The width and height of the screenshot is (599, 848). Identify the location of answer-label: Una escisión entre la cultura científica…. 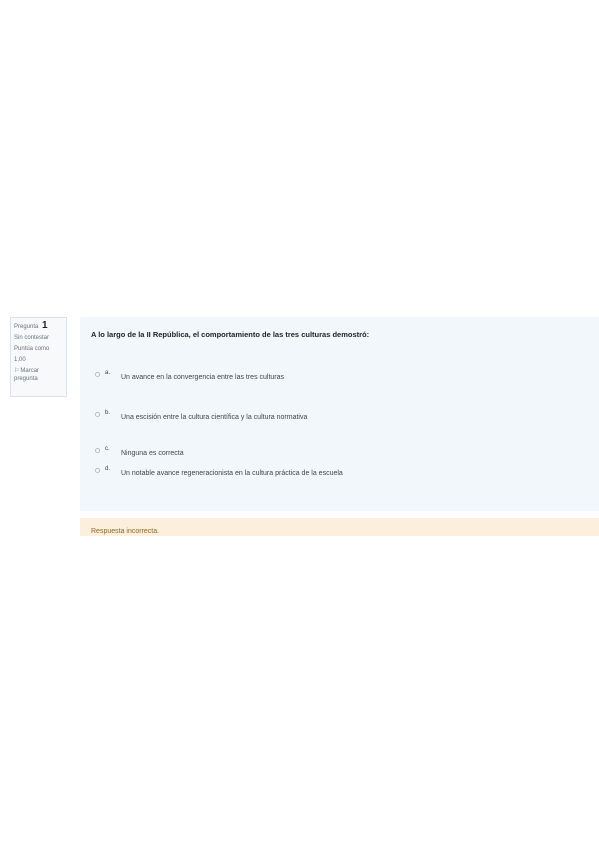
(214, 417).